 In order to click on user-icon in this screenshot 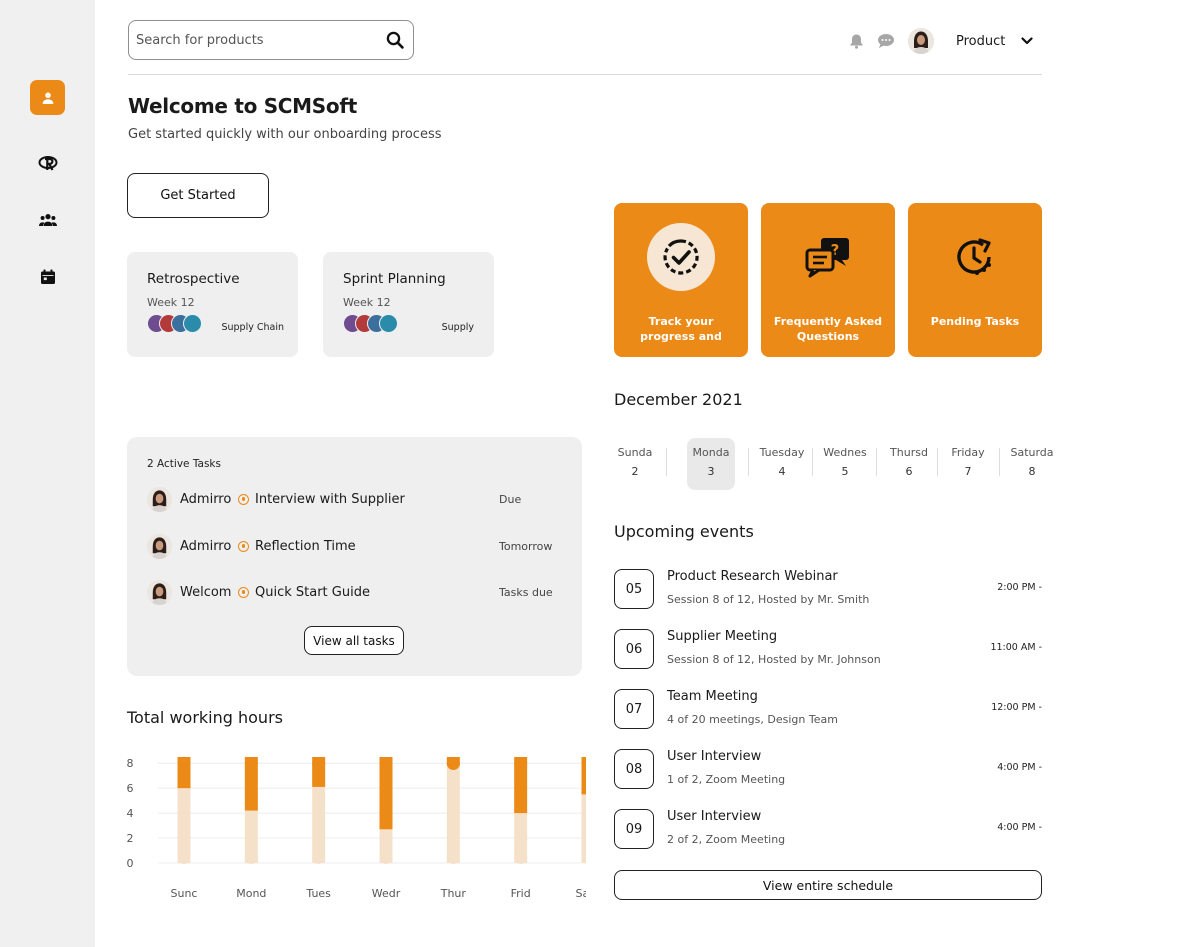, I will do `click(47, 98)`.